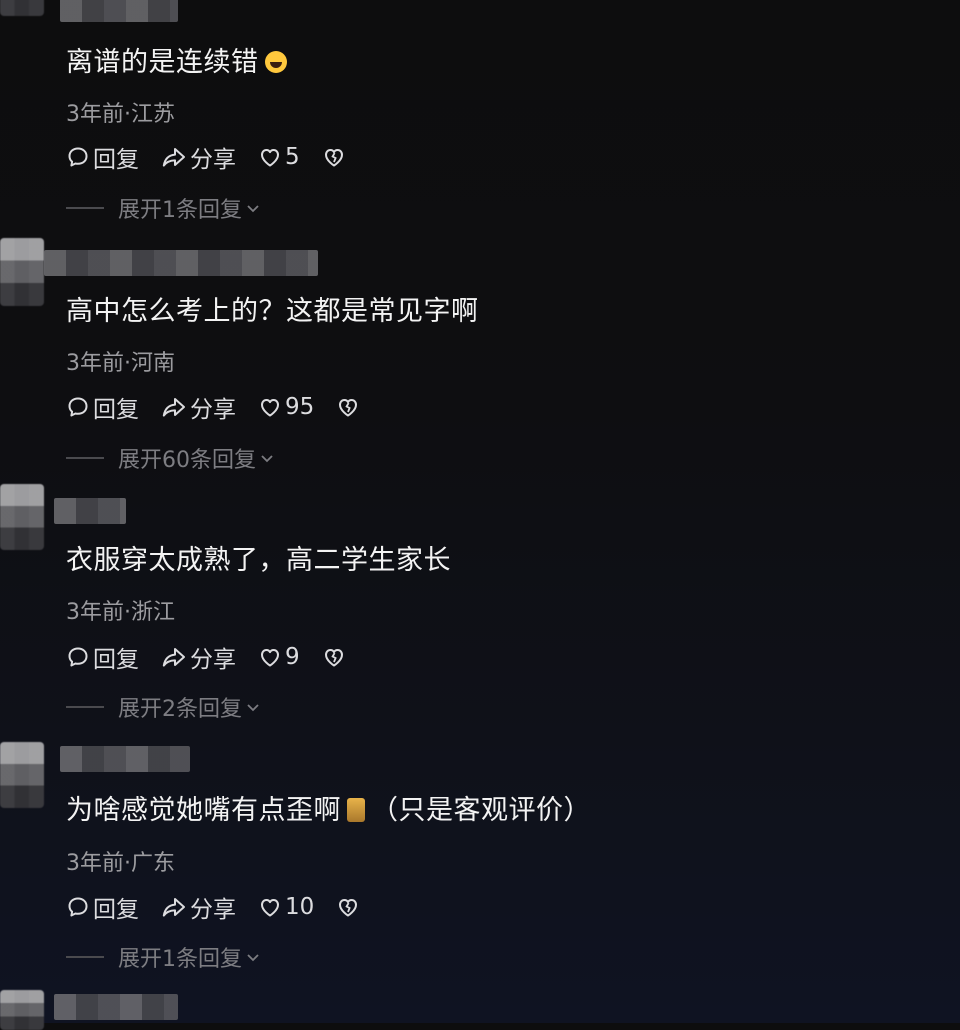  I want to click on like-button: 9, so click(279, 657).